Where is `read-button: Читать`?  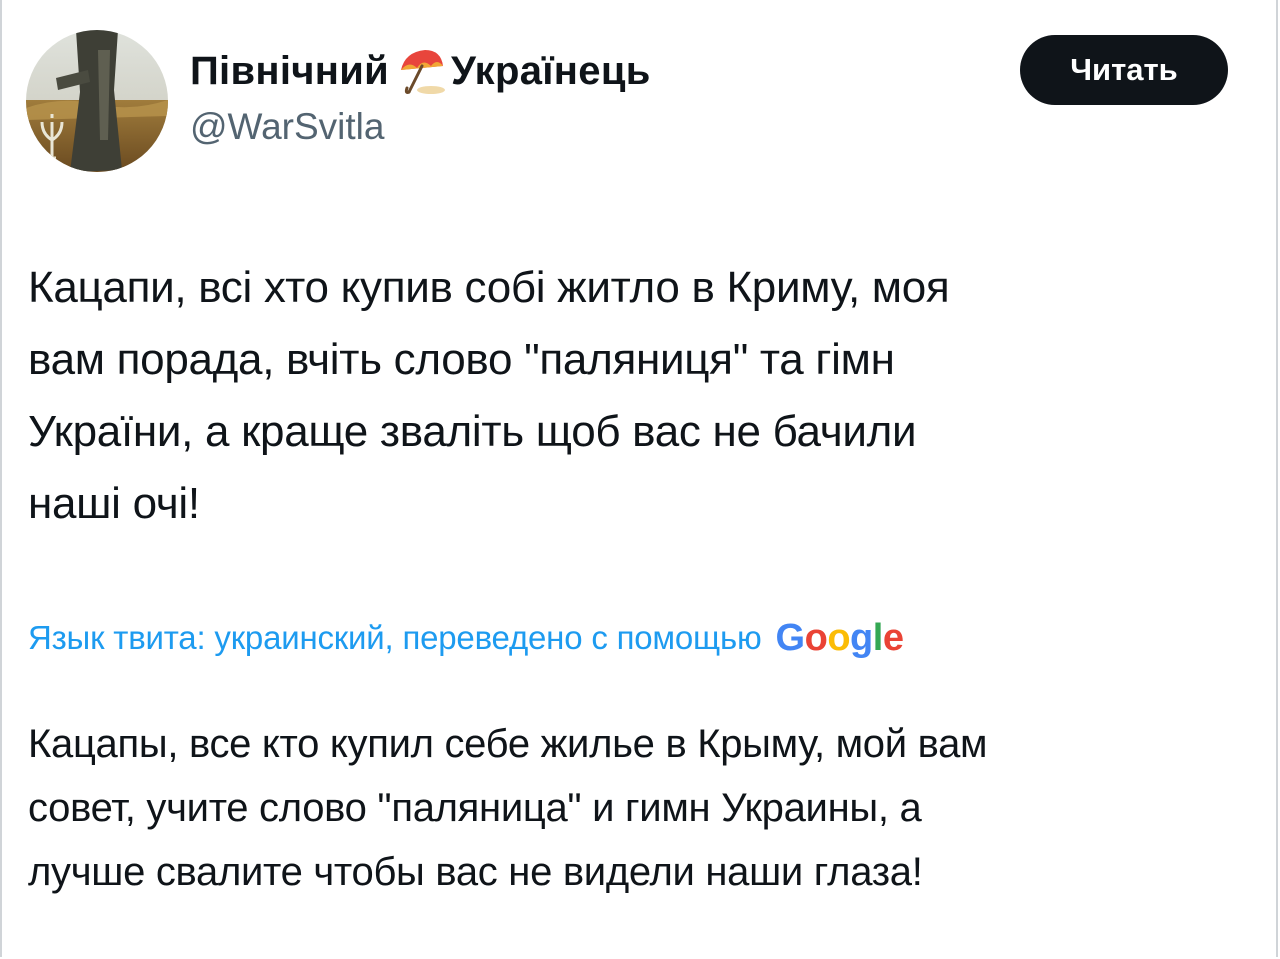 read-button: Читать is located at coordinates (1124, 70).